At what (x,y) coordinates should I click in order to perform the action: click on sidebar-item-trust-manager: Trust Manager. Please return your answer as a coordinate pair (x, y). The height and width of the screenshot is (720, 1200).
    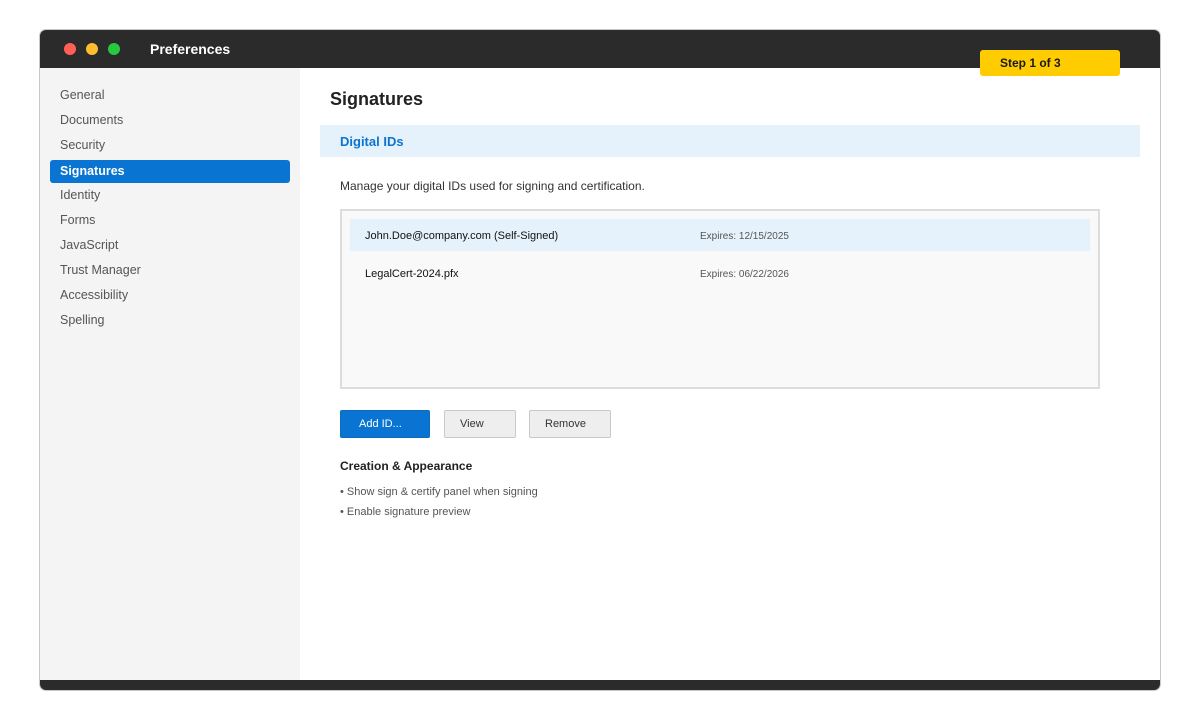
    Looking at the image, I should click on (170, 270).